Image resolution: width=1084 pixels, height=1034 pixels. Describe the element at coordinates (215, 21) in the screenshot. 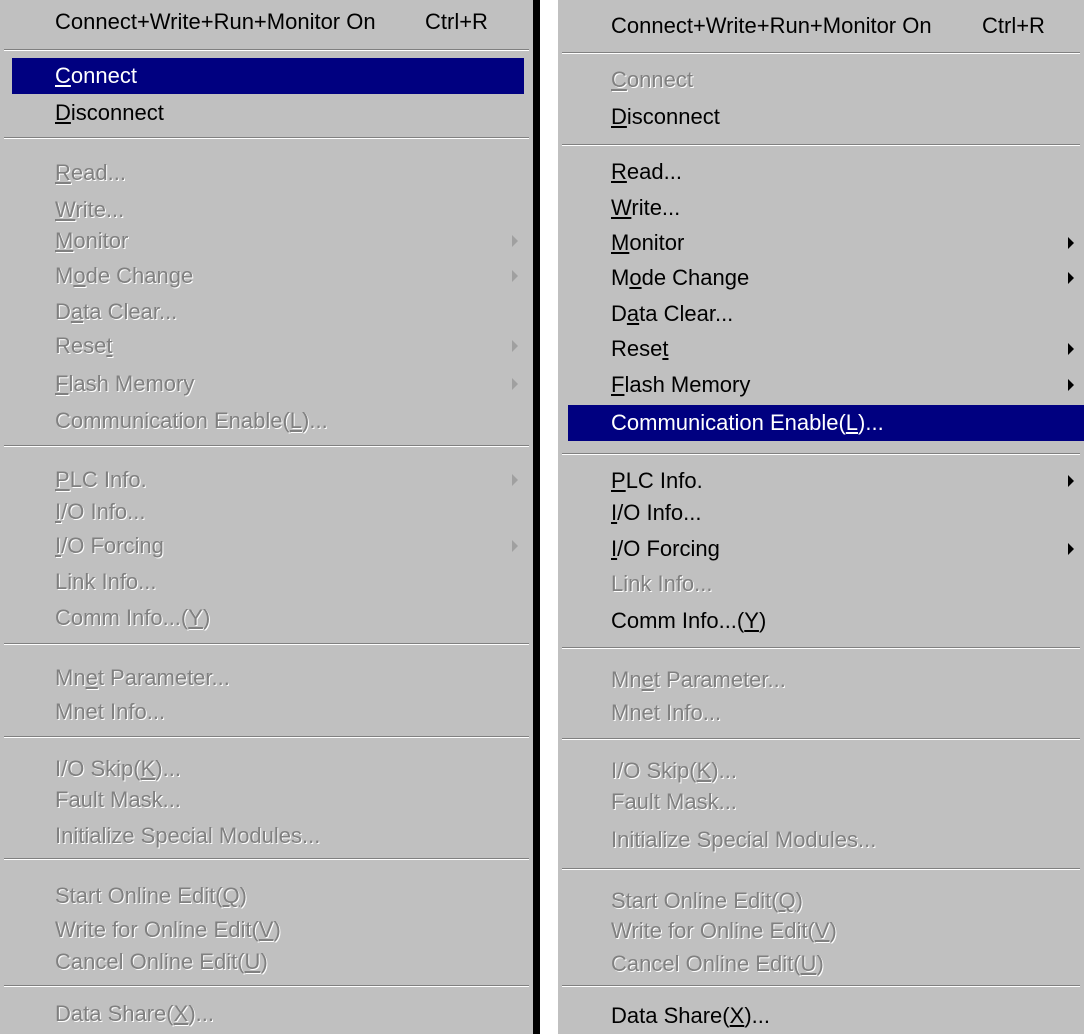

I see `menu-item-label: Connect+Write+Run+Monitor On` at that location.